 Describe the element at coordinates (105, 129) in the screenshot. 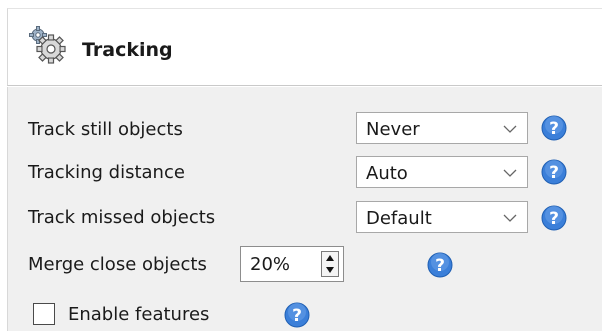

I see `track-still-objects-label: Track still objects` at that location.